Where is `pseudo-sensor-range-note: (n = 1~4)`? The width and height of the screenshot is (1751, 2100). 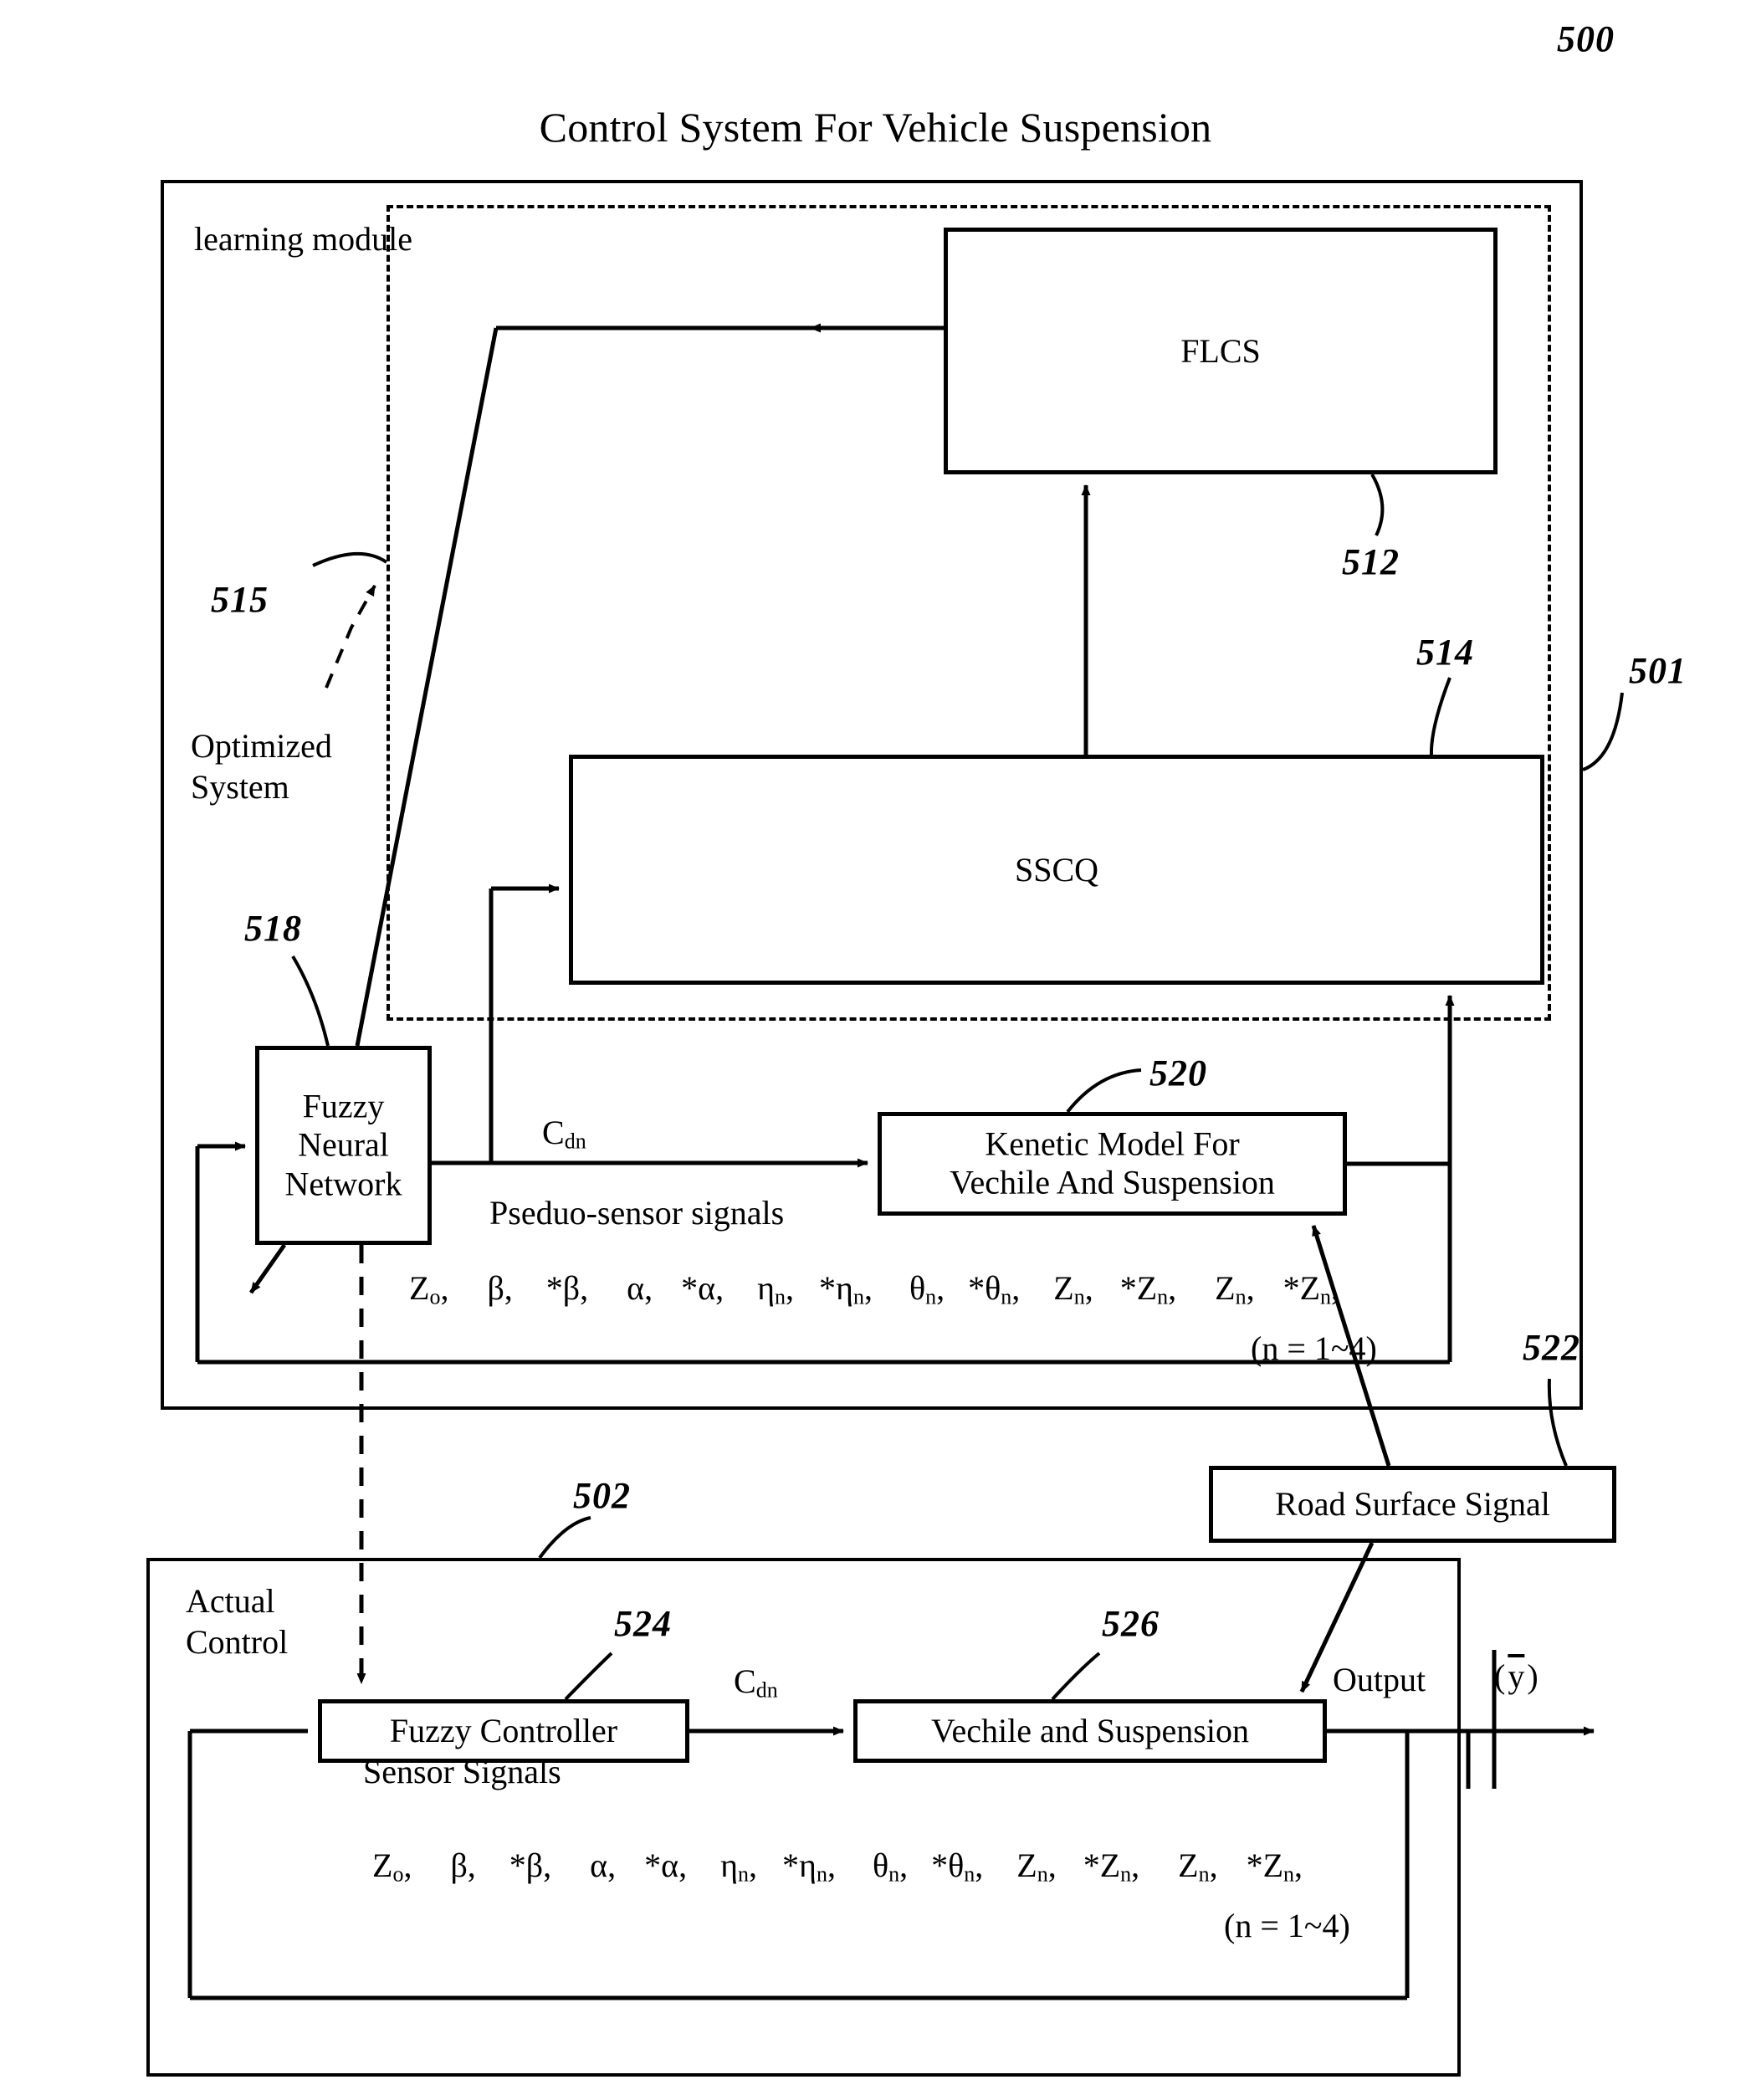
pseudo-sensor-range-note: (n = 1~4) is located at coordinates (1314, 1348).